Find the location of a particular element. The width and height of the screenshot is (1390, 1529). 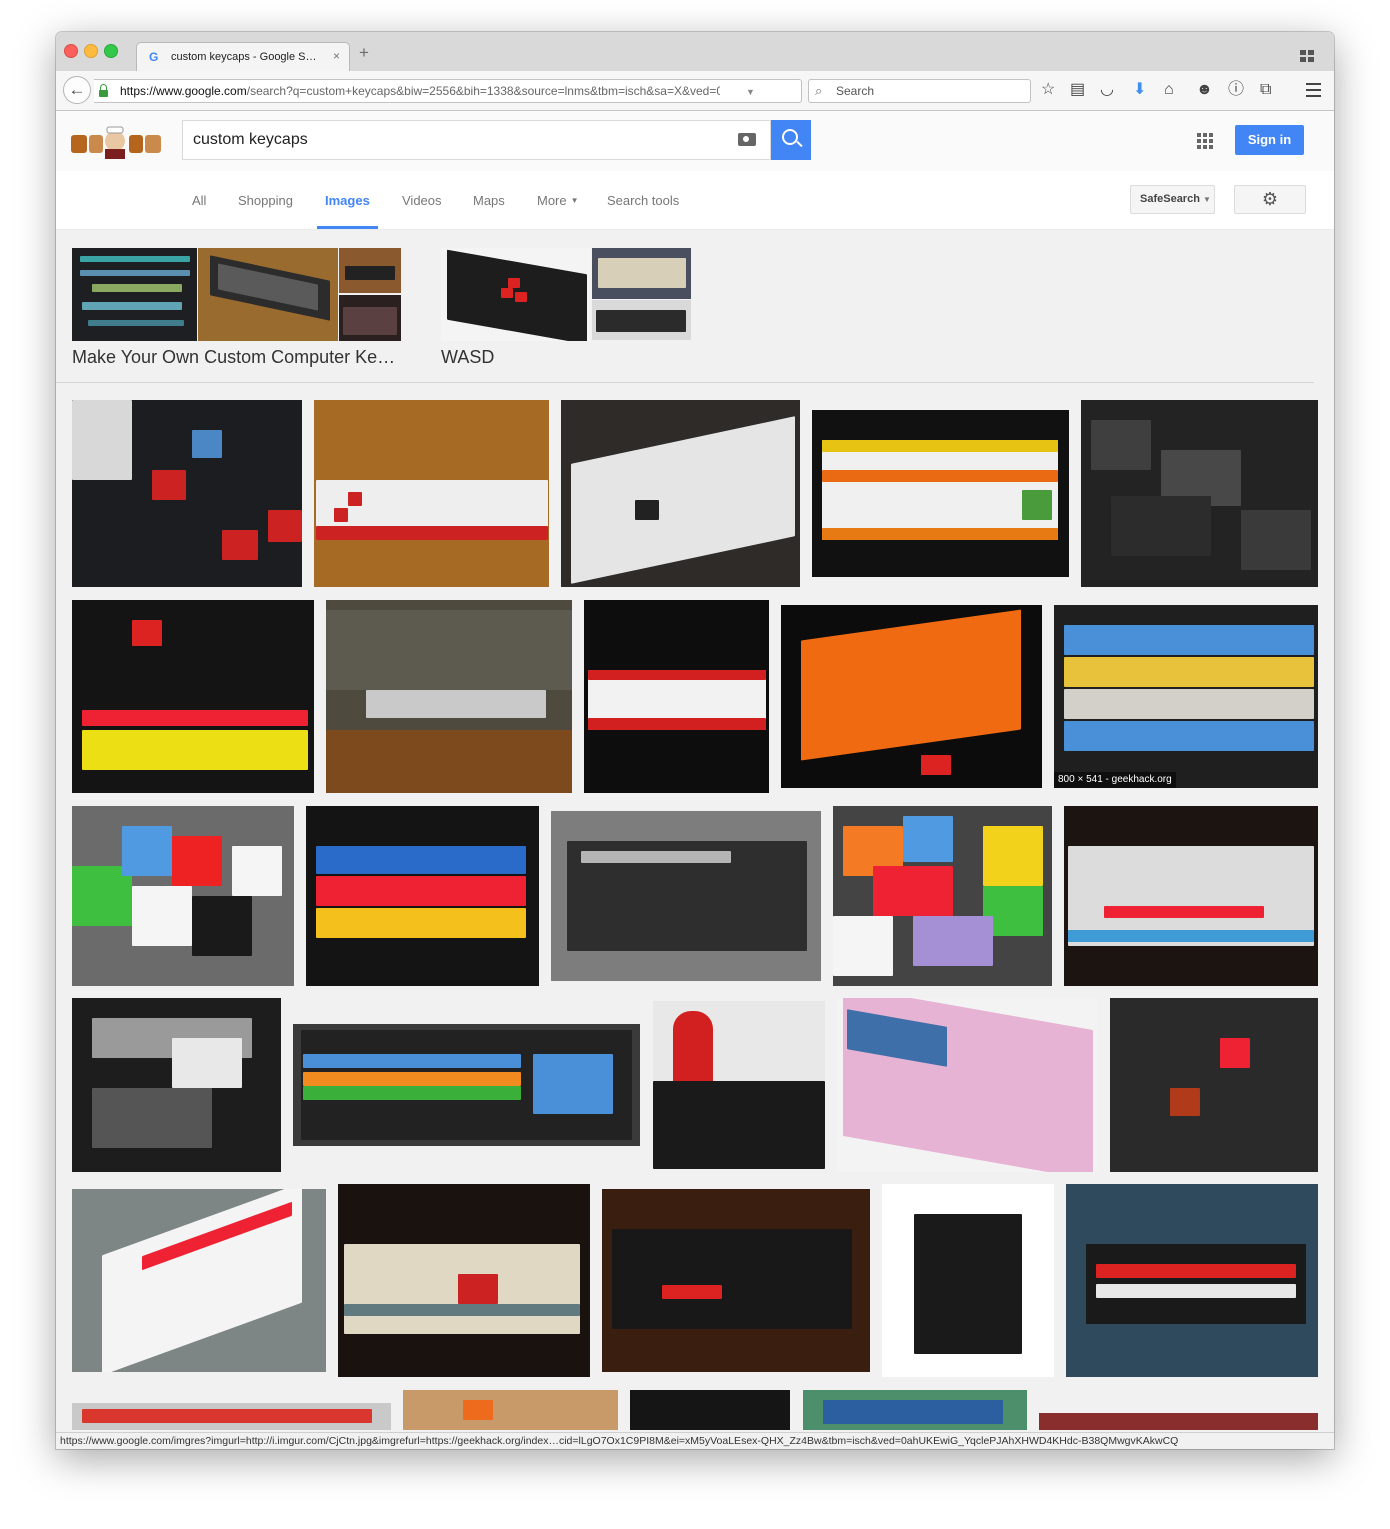

zoom-window-button is located at coordinates (111, 51).